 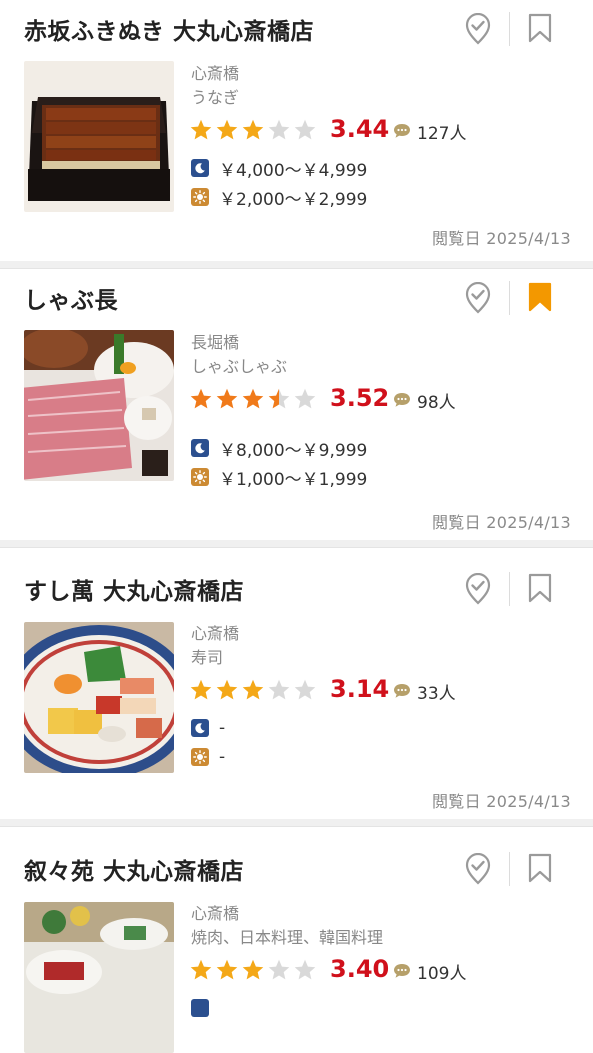 I want to click on review-count: 33人, so click(x=424, y=691).